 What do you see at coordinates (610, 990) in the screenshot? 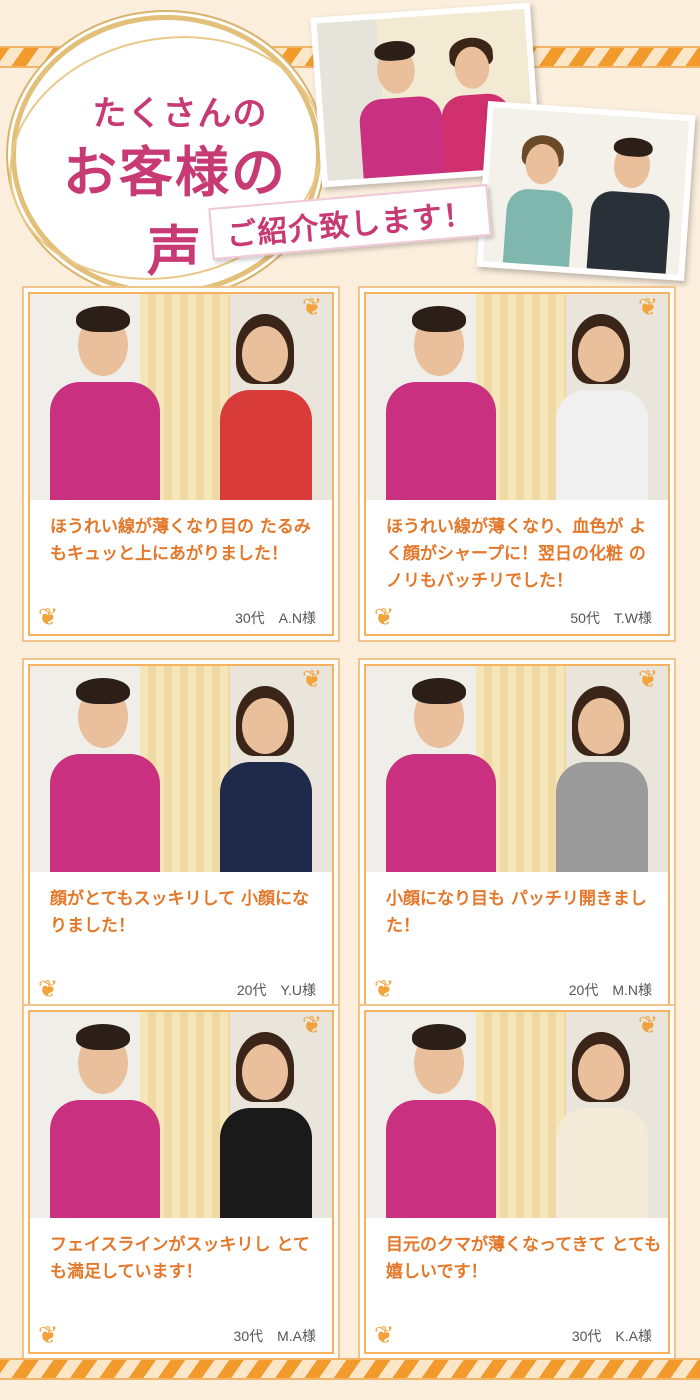
I see `testimonial-signature: 20代 M.N様` at bounding box center [610, 990].